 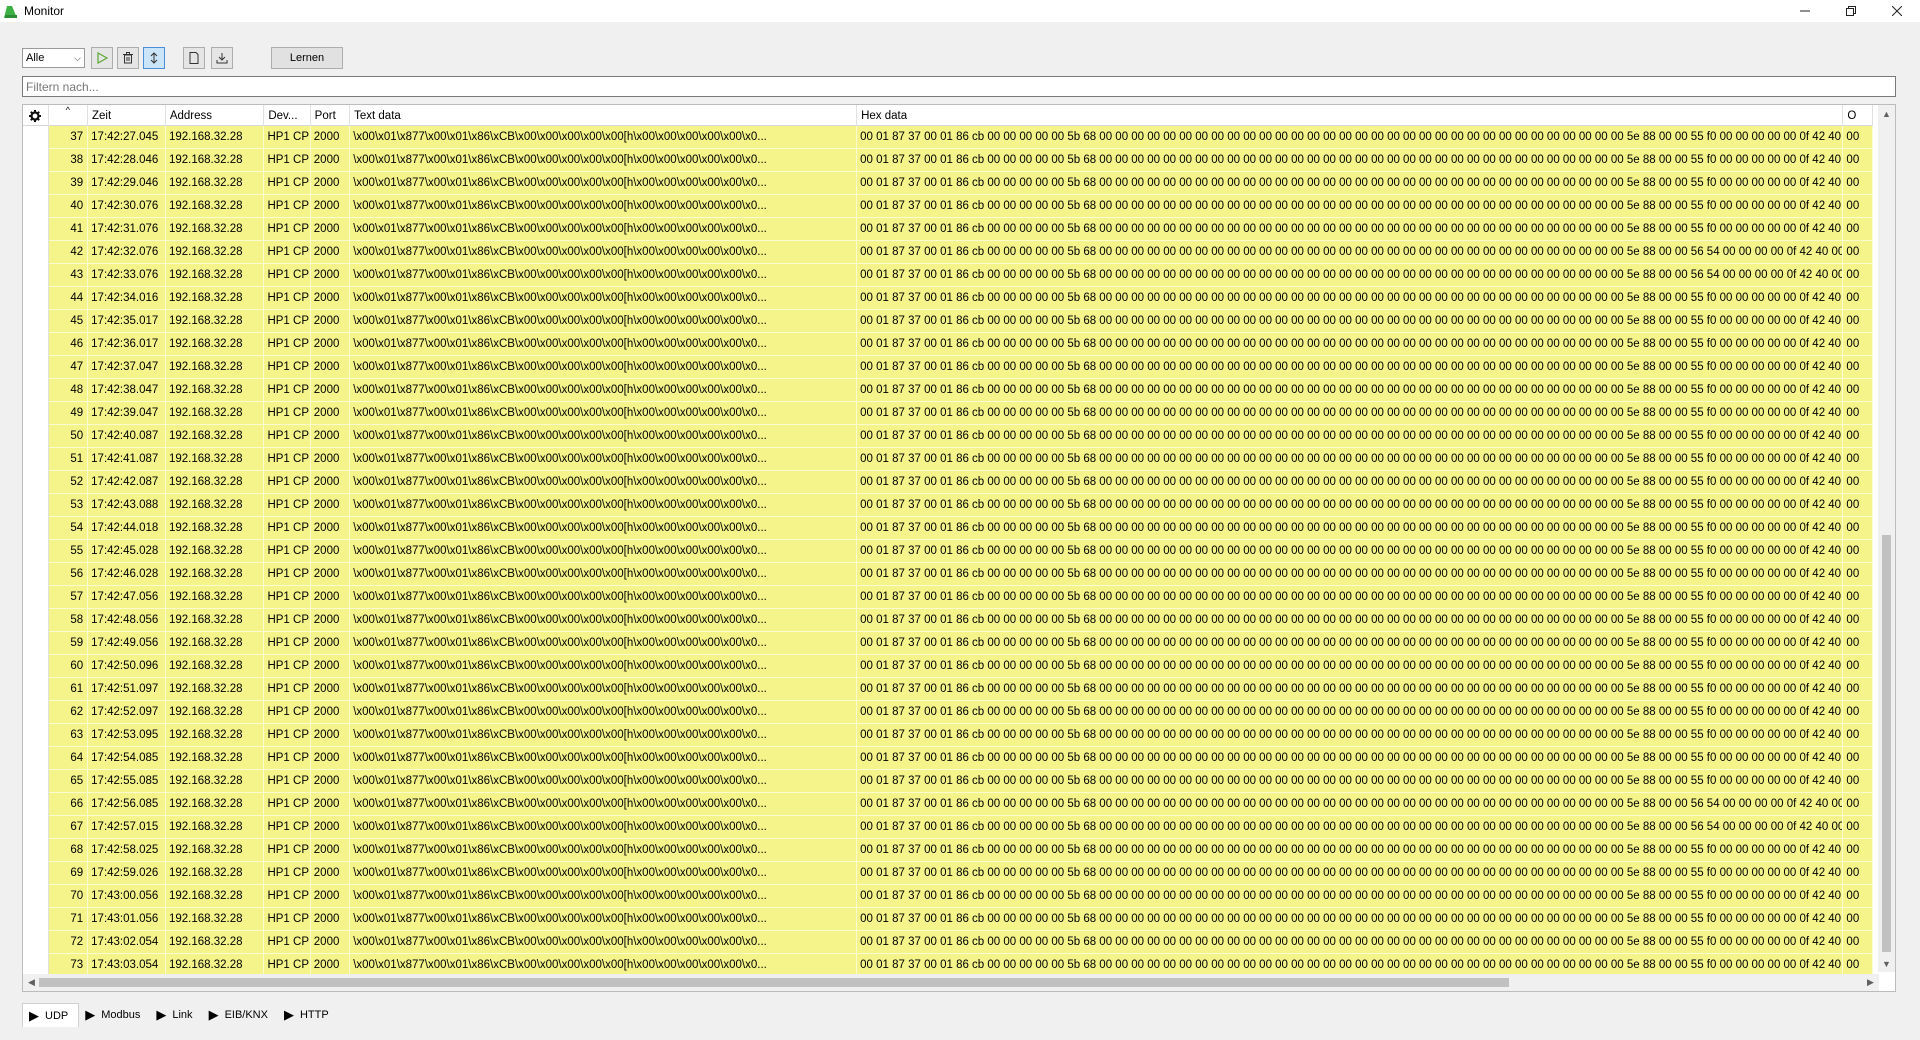 I want to click on scroll-right-icon: ▶, so click(x=1870, y=982).